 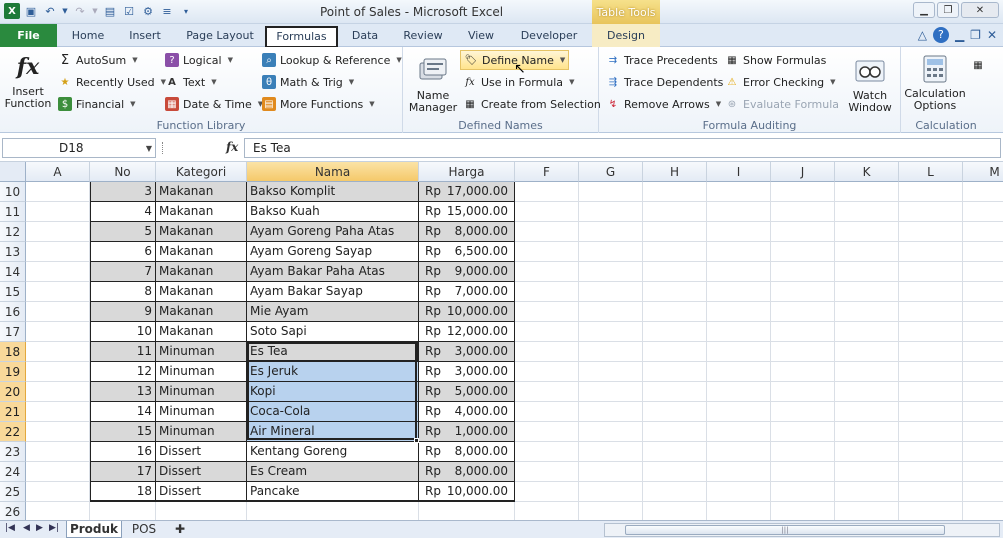 What do you see at coordinates (626, 35) in the screenshot?
I see `tab-design: Design` at bounding box center [626, 35].